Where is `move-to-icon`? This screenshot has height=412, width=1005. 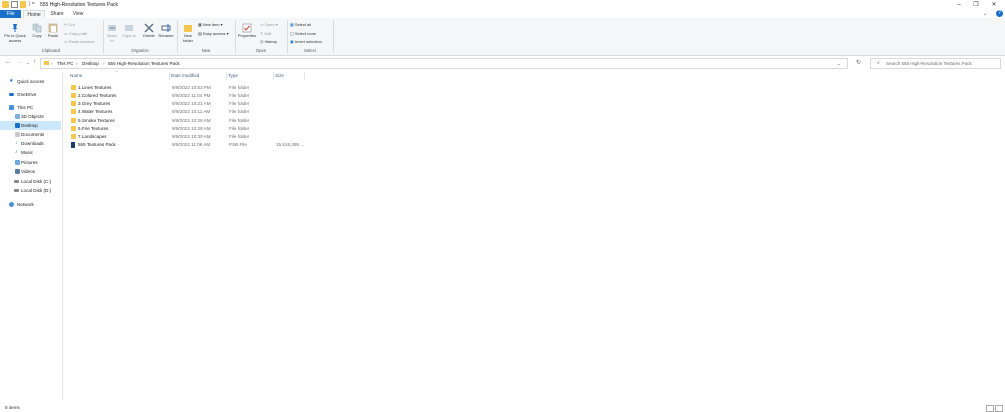
move-to-icon is located at coordinates (112, 28).